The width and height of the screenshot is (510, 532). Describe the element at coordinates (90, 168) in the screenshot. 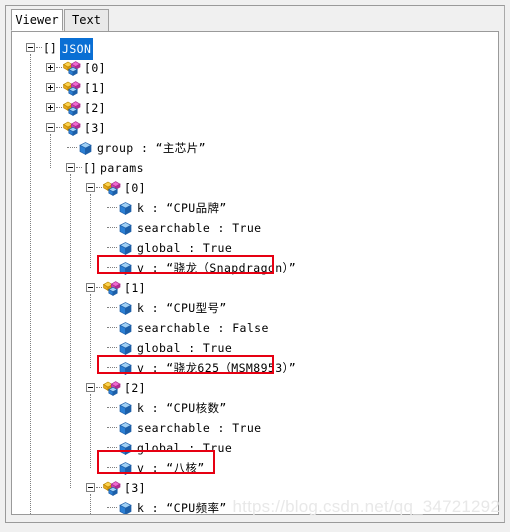

I see `array-brackets-icon: []` at that location.